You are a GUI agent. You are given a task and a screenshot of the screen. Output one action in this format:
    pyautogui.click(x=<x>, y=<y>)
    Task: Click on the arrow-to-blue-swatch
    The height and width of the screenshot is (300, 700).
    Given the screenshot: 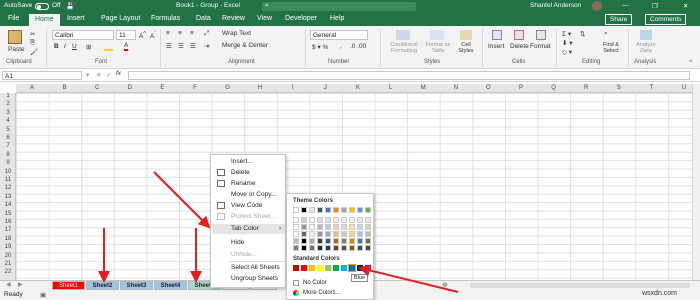 What is the action you would take?
    pyautogui.click(x=408, y=278)
    